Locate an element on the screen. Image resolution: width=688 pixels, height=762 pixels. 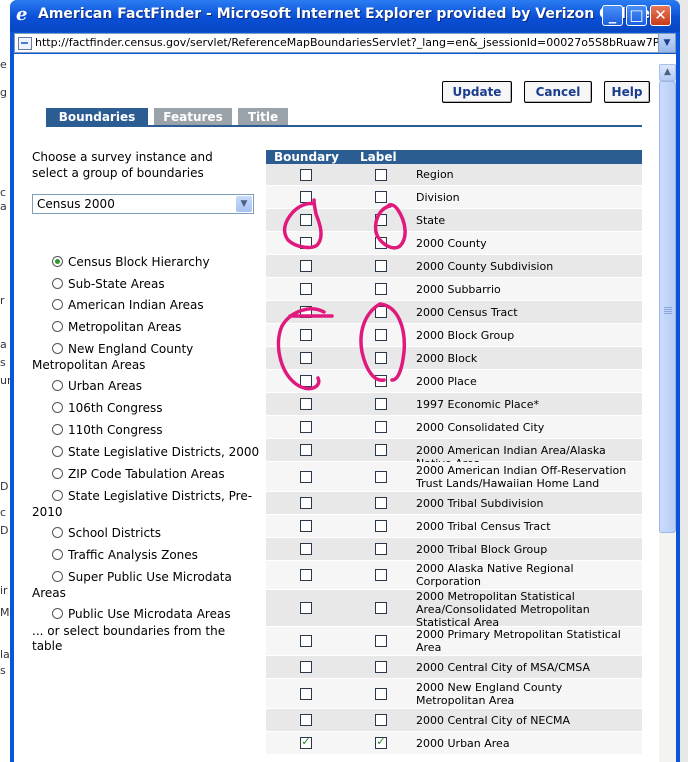
radio-american-indian-areas: American Indian Areas is located at coordinates (128, 305).